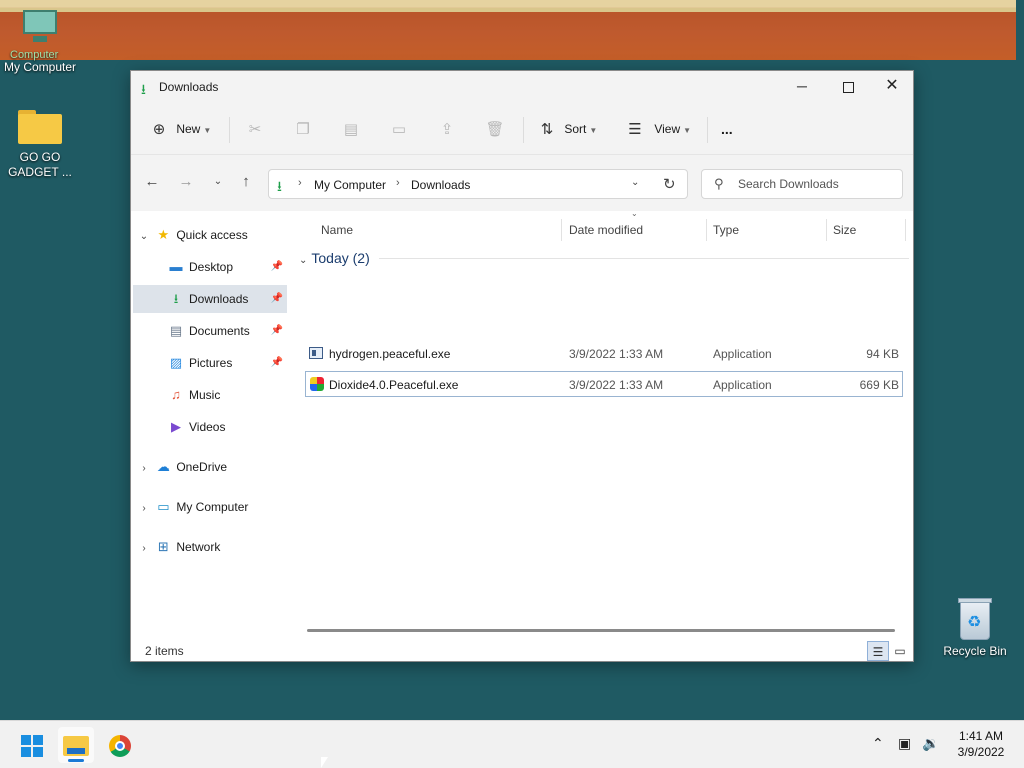 The width and height of the screenshot is (1024, 768). I want to click on taskbar-chrome, so click(120, 745).